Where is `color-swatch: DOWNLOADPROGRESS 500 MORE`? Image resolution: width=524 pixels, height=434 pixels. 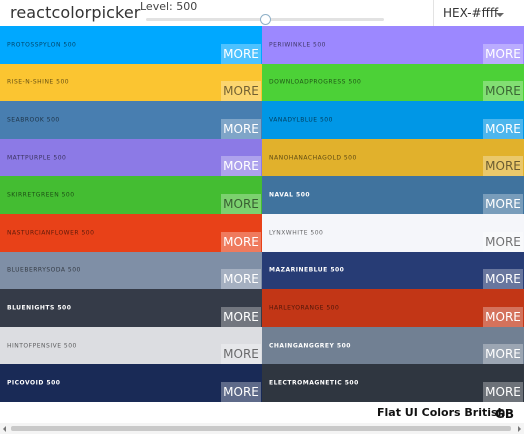
color-swatch: DOWNLOADPROGRESS 500 MORE is located at coordinates (393, 82).